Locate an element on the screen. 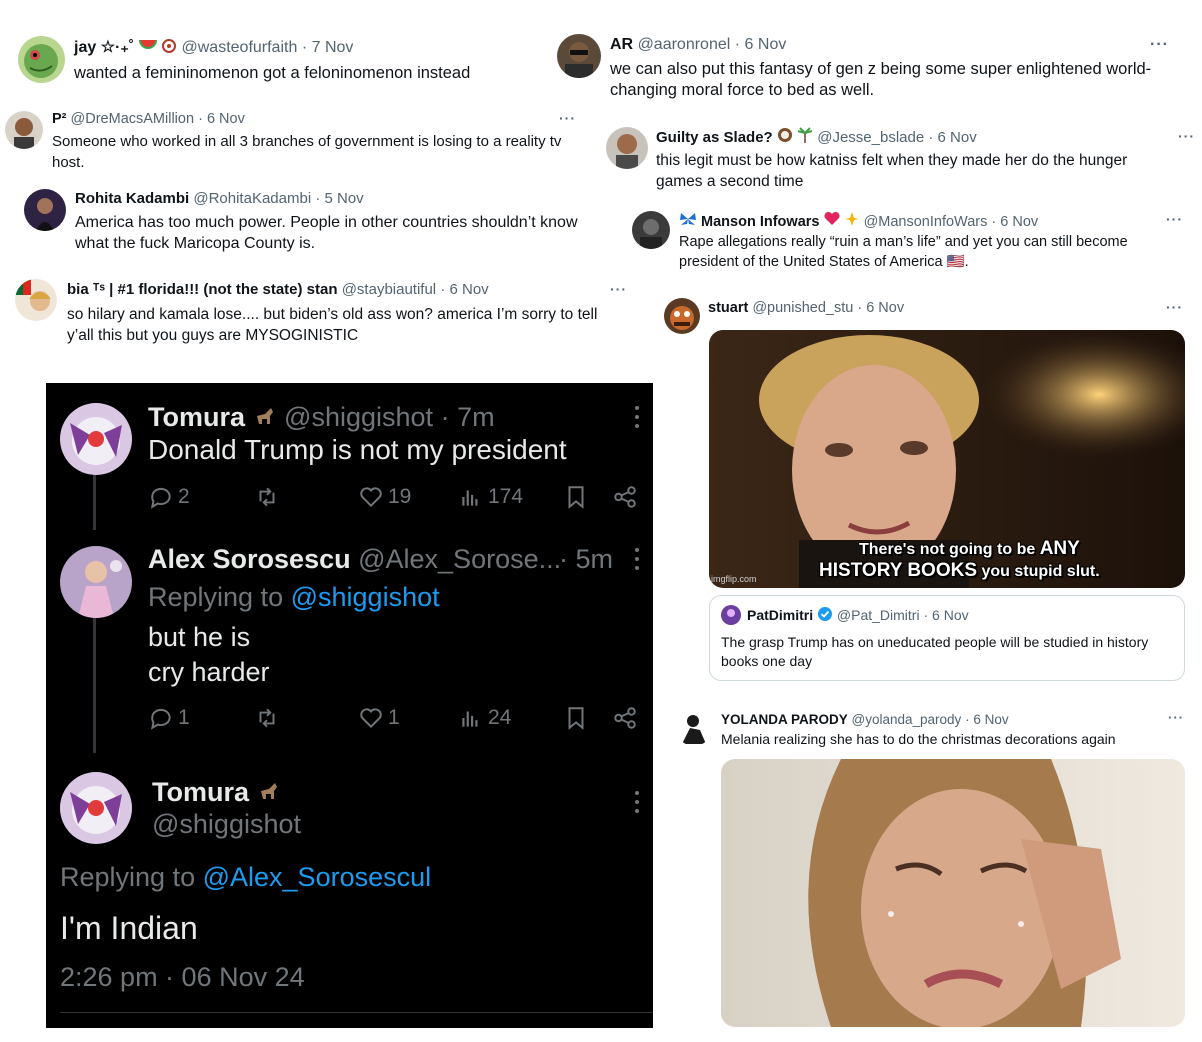  palm-tree-icon is located at coordinates (805, 138).